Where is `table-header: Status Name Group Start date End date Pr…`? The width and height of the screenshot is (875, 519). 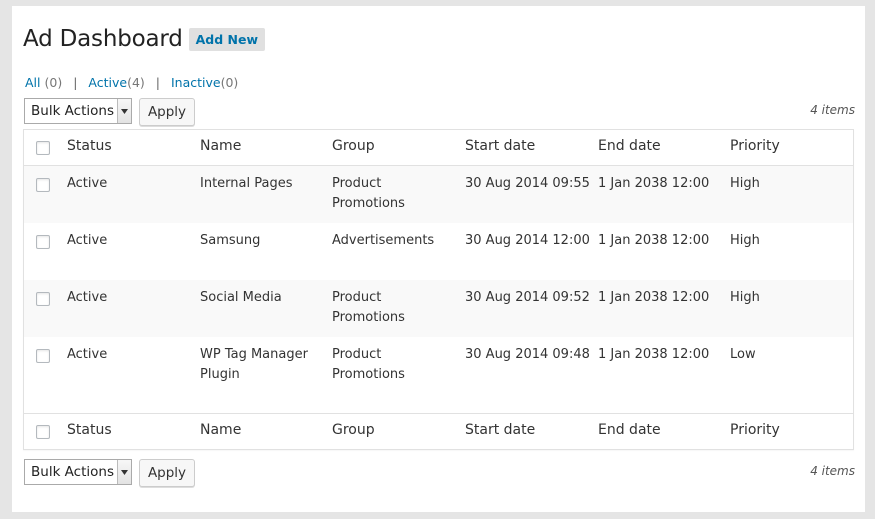
table-header: Status Name Group Start date End date Pr… is located at coordinates (438, 148).